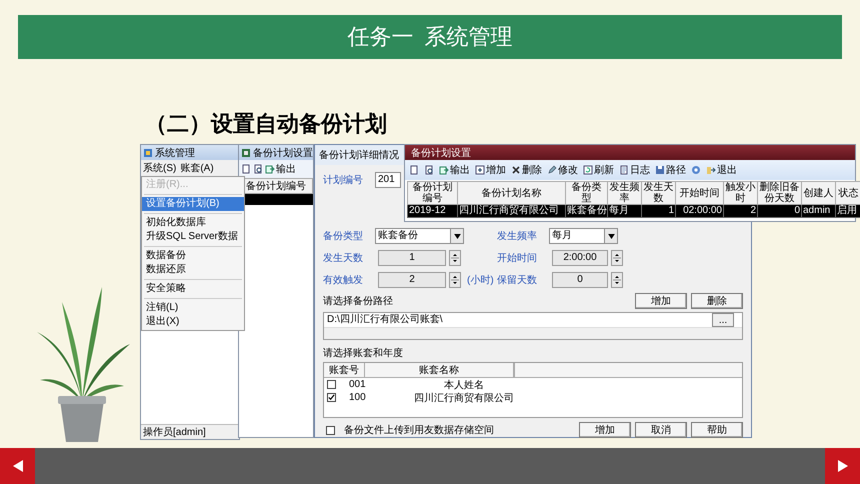 Image resolution: width=860 pixels, height=484 pixels. I want to click on column-header: 状态, so click(848, 193).